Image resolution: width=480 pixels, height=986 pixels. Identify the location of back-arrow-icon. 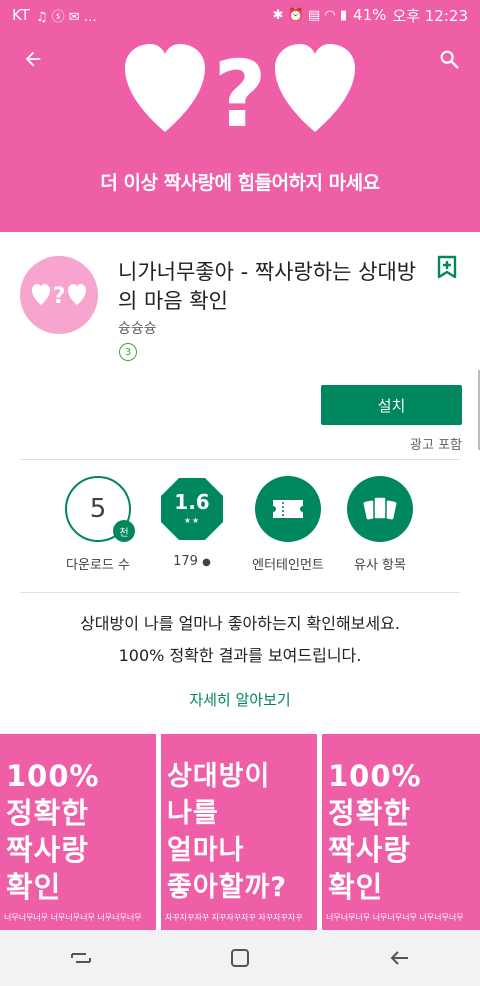
(33, 59).